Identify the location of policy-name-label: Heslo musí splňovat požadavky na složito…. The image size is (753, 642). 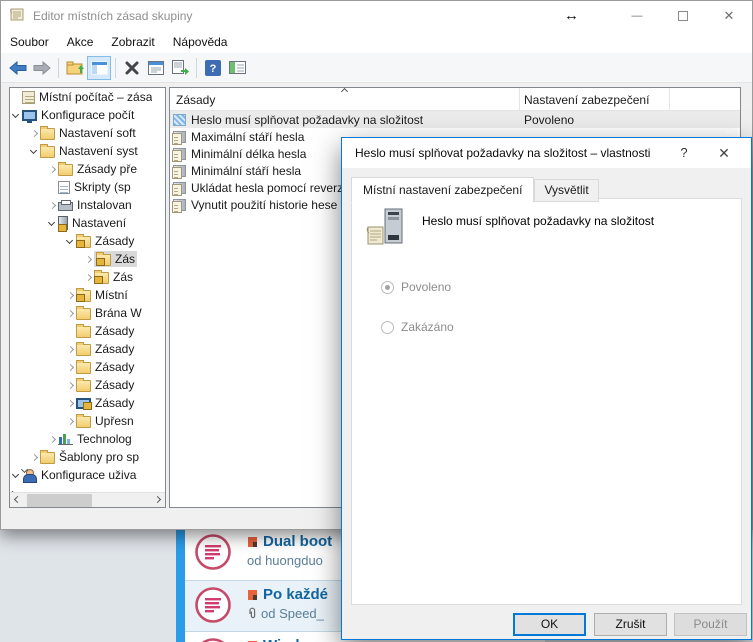
(538, 221).